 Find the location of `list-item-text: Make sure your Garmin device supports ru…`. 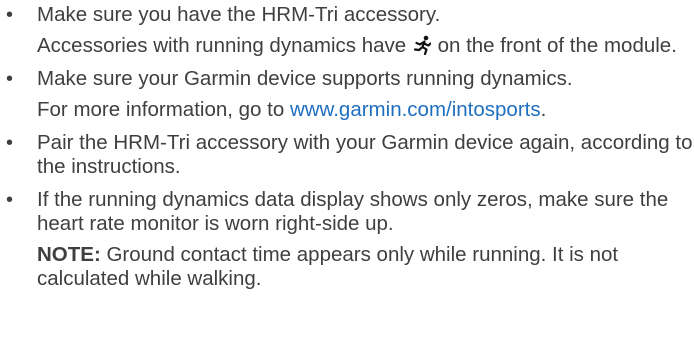

list-item-text: Make sure your Garmin device supports ru… is located at coordinates (305, 78).